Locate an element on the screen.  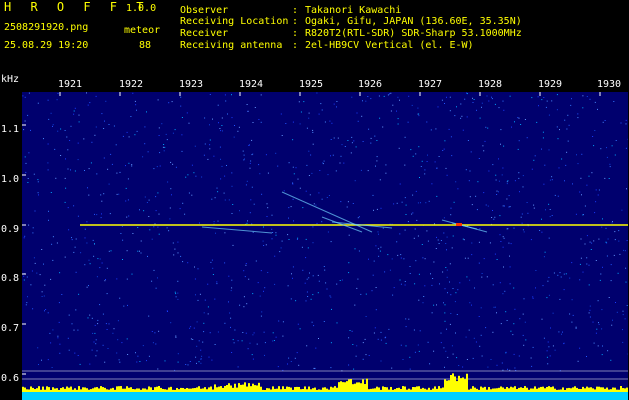
y-tick-label: 0.8 is located at coordinates (10, 278).